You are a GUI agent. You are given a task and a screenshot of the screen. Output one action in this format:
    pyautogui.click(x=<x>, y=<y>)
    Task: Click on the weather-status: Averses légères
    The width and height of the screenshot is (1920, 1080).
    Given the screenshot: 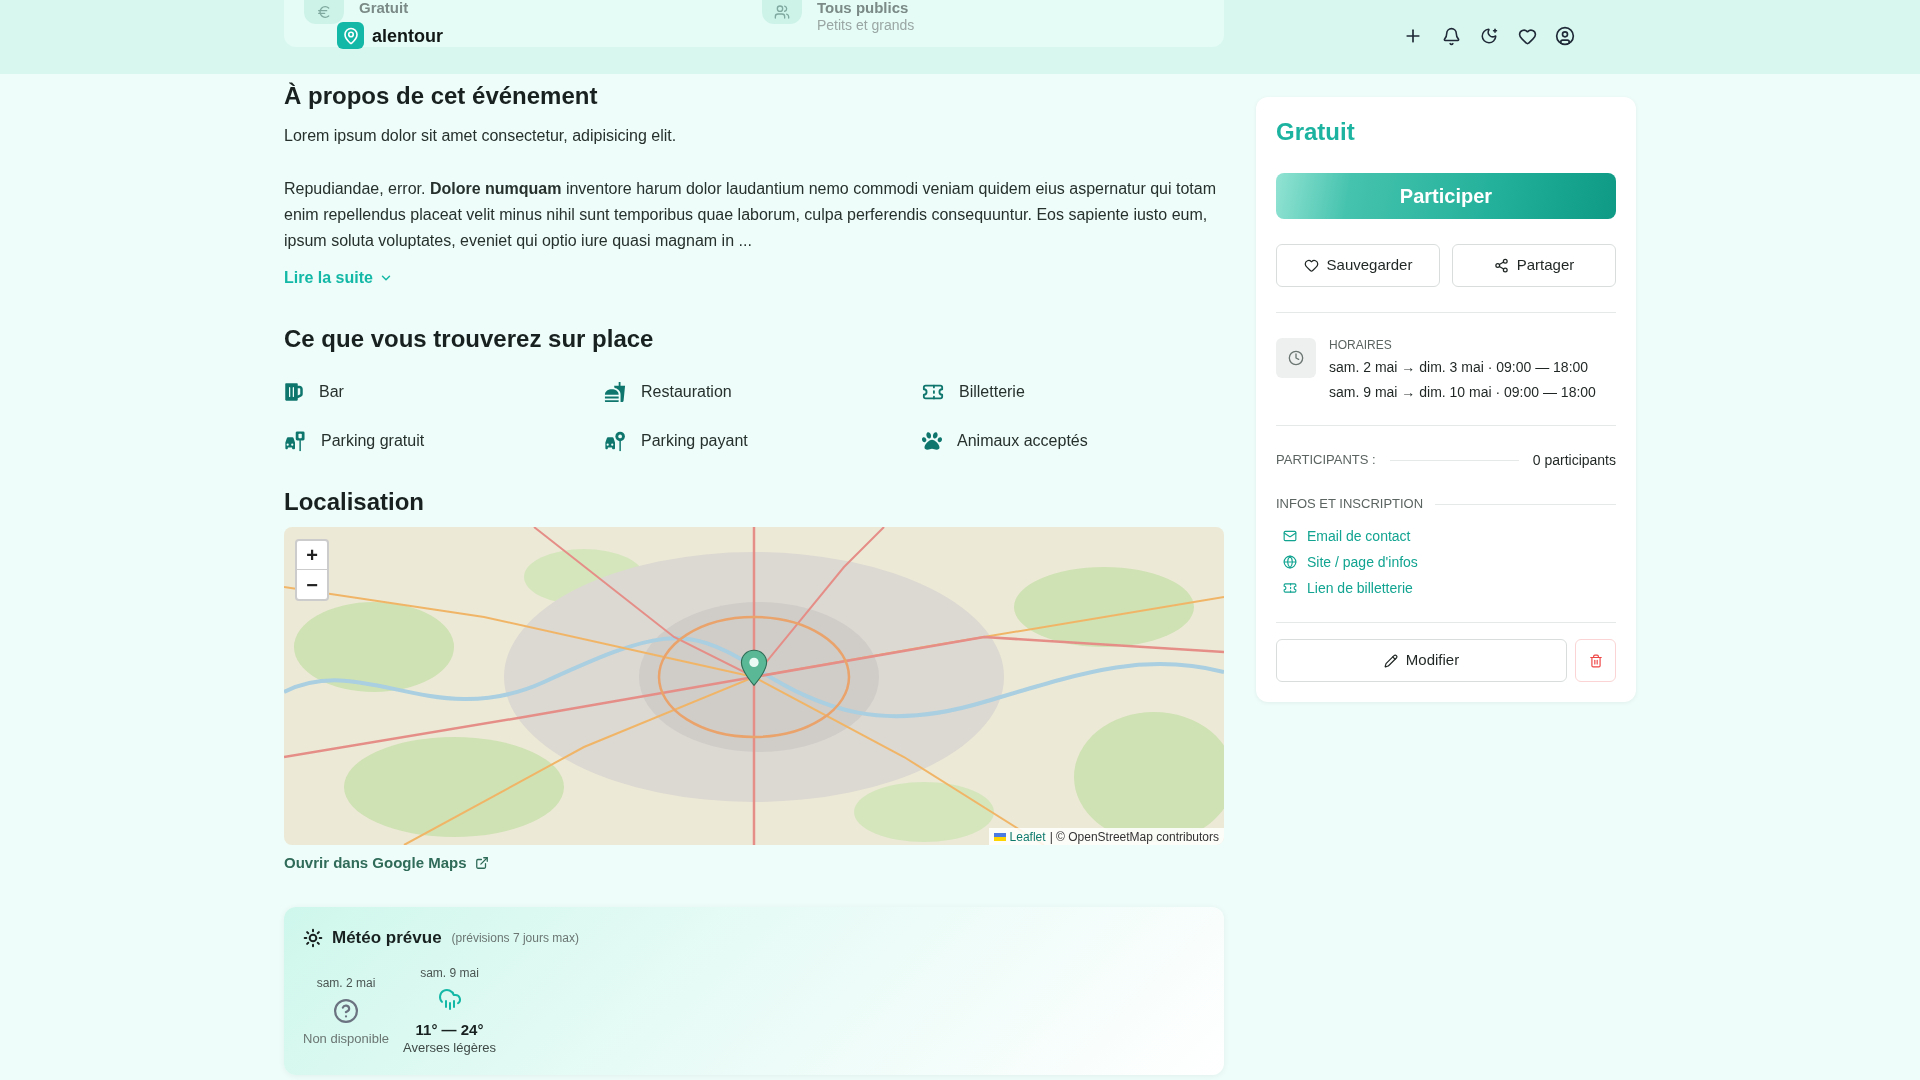 What is the action you would take?
    pyautogui.click(x=449, y=1047)
    